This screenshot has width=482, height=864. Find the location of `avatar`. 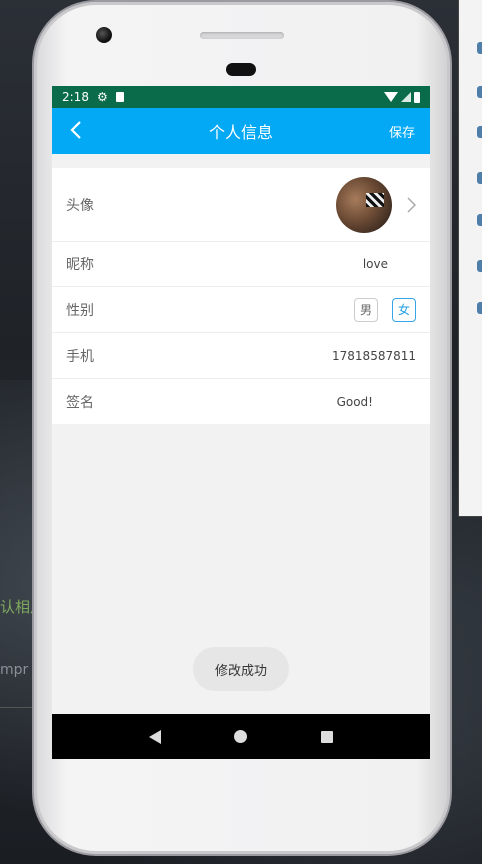

avatar is located at coordinates (364, 204).